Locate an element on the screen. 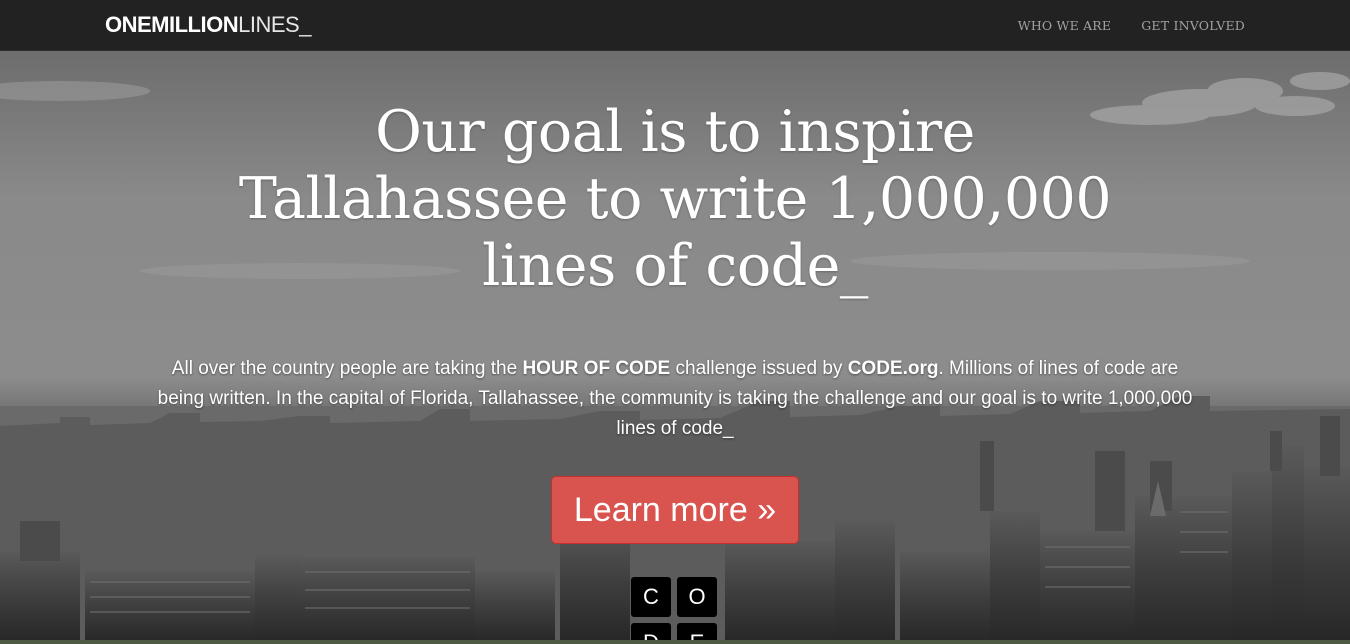  code-org-logo-tiles: C O D E is located at coordinates (675, 610).